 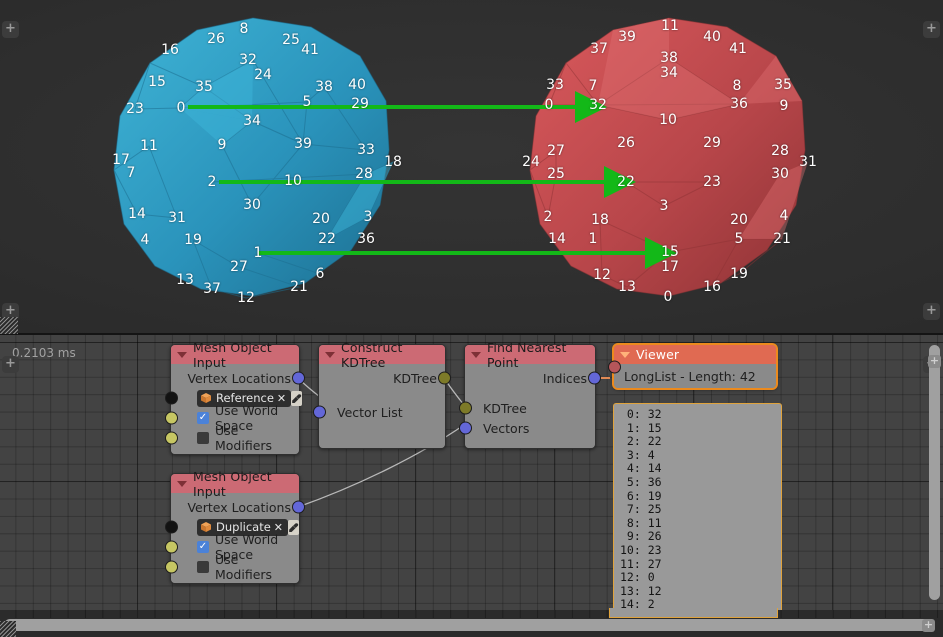 I want to click on socket-vectors-in, so click(x=465, y=428).